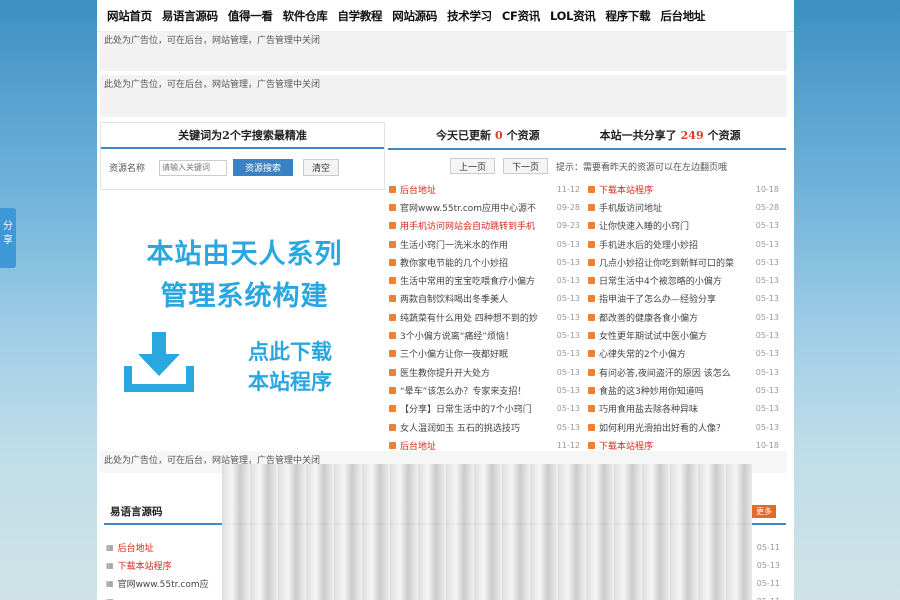  I want to click on blurred-overlay, so click(487, 532).